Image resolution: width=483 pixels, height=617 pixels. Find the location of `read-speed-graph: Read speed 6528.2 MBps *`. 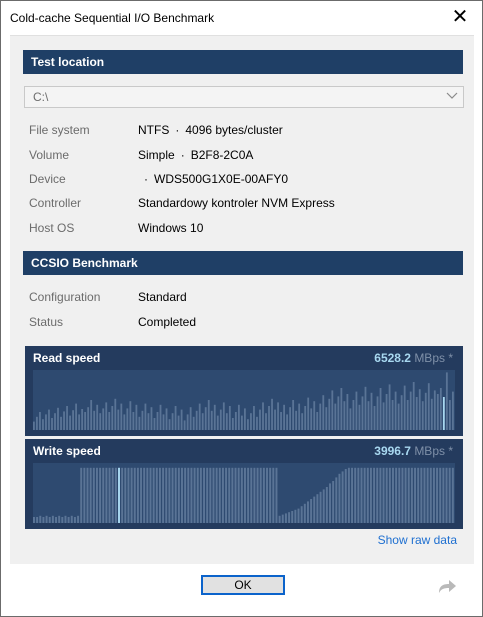

read-speed-graph: Read speed 6528.2 MBps * is located at coordinates (244, 391).